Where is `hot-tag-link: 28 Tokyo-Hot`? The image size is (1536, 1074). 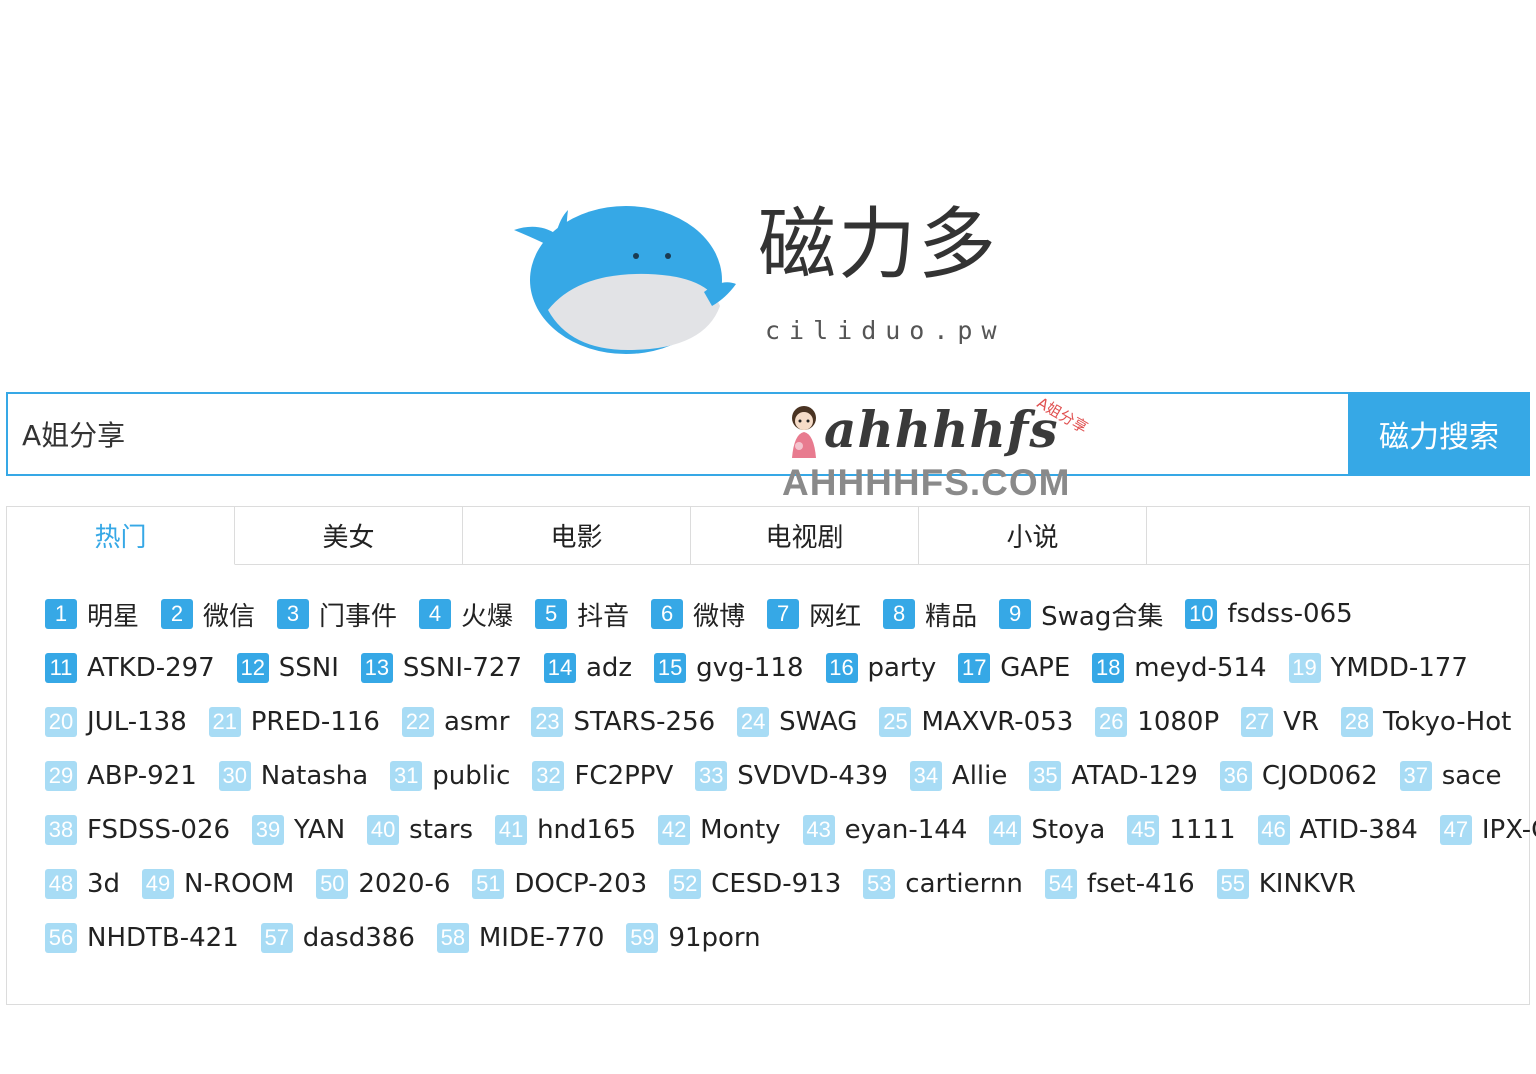 hot-tag-link: 28 Tokyo-Hot is located at coordinates (1426, 722).